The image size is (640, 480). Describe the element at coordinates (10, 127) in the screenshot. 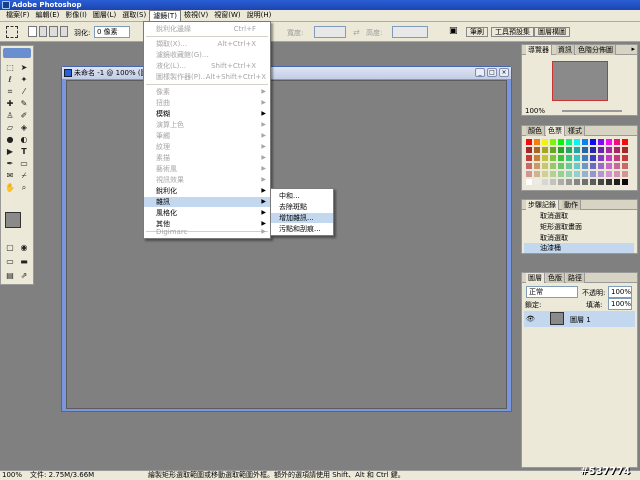

I see `eraser-tool-icon: ▱` at that location.